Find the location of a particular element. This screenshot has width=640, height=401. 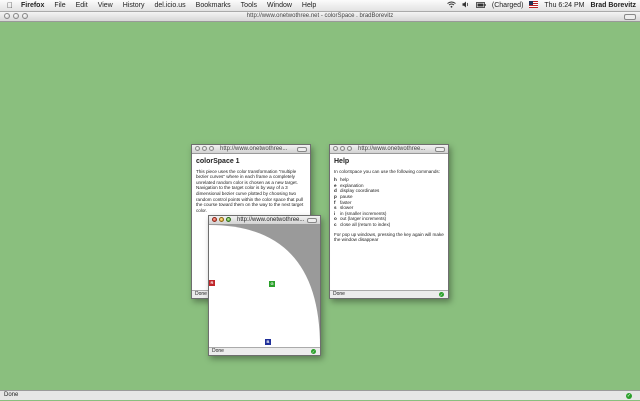

menu-view: View is located at coordinates (105, 5).